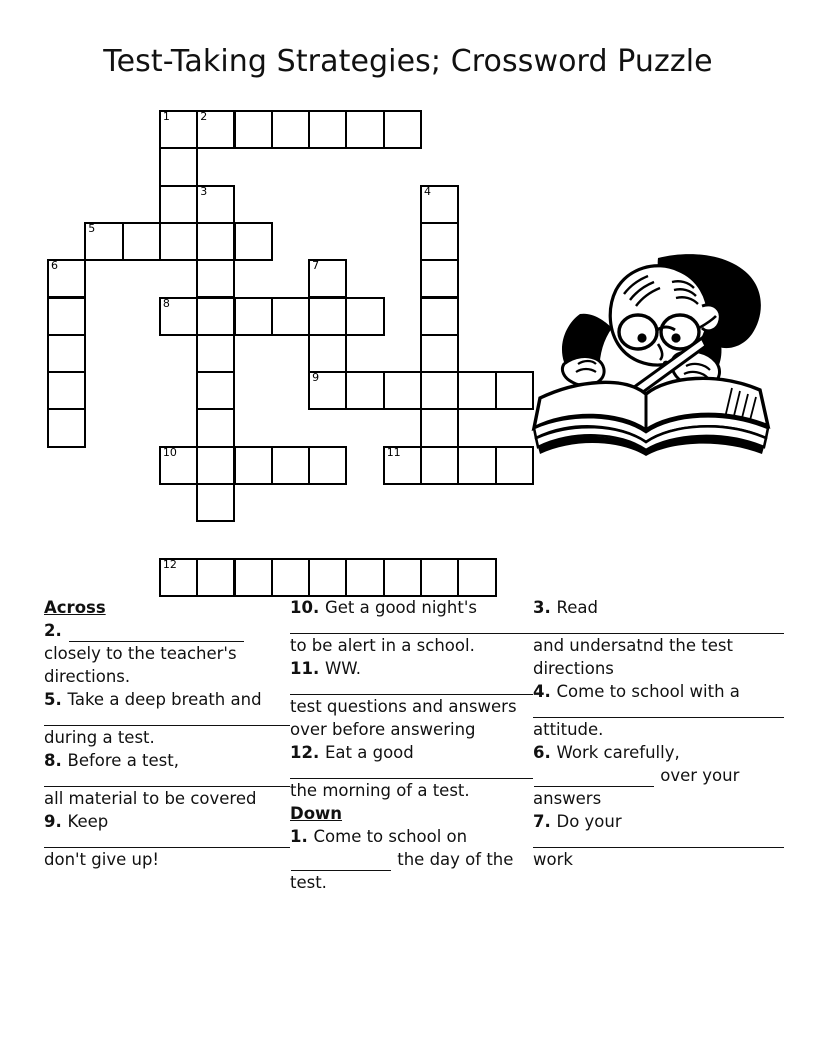  Describe the element at coordinates (178, 577) in the screenshot. I see `crossword-cell: 12` at that location.